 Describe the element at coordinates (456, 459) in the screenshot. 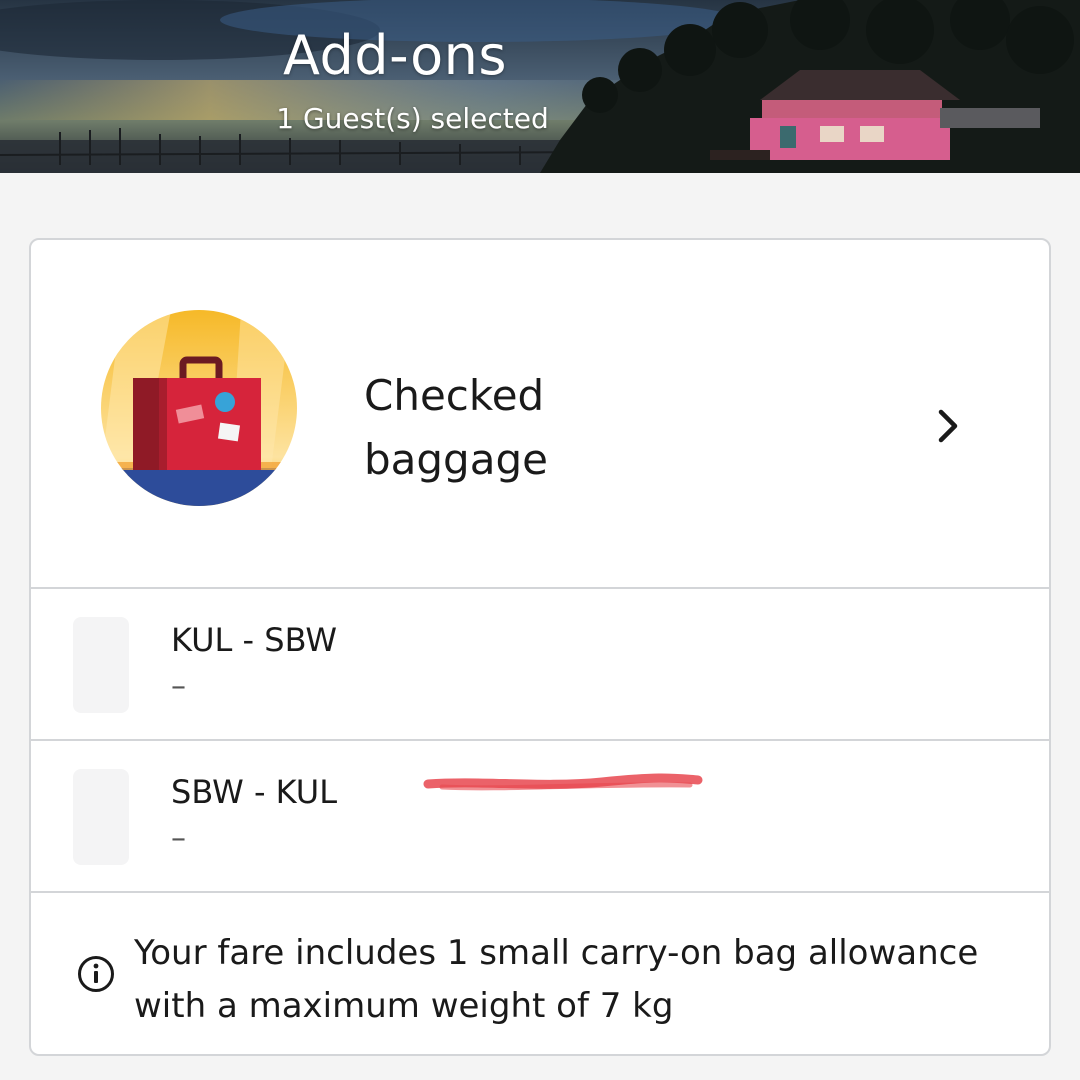

I see `checked-baggage-title-line2: baggage` at that location.